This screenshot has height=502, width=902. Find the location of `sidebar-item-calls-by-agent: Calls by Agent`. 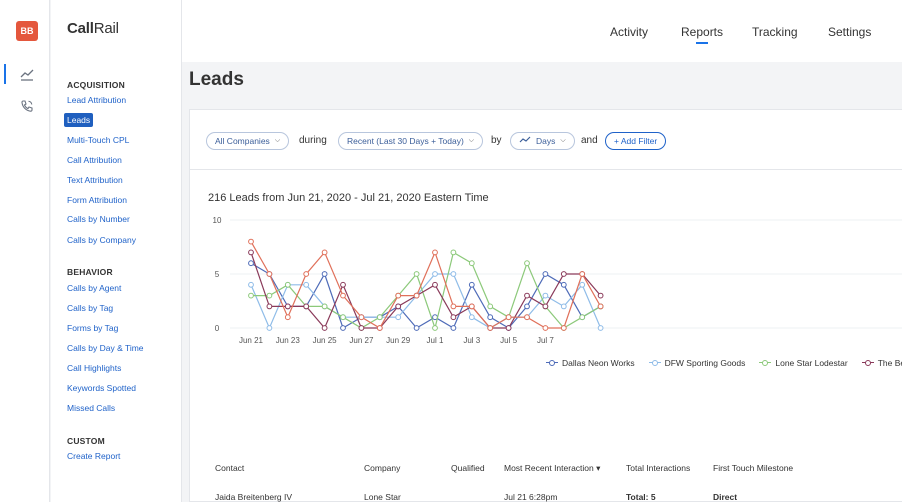

sidebar-item-calls-by-agent: Calls by Agent is located at coordinates (94, 288).